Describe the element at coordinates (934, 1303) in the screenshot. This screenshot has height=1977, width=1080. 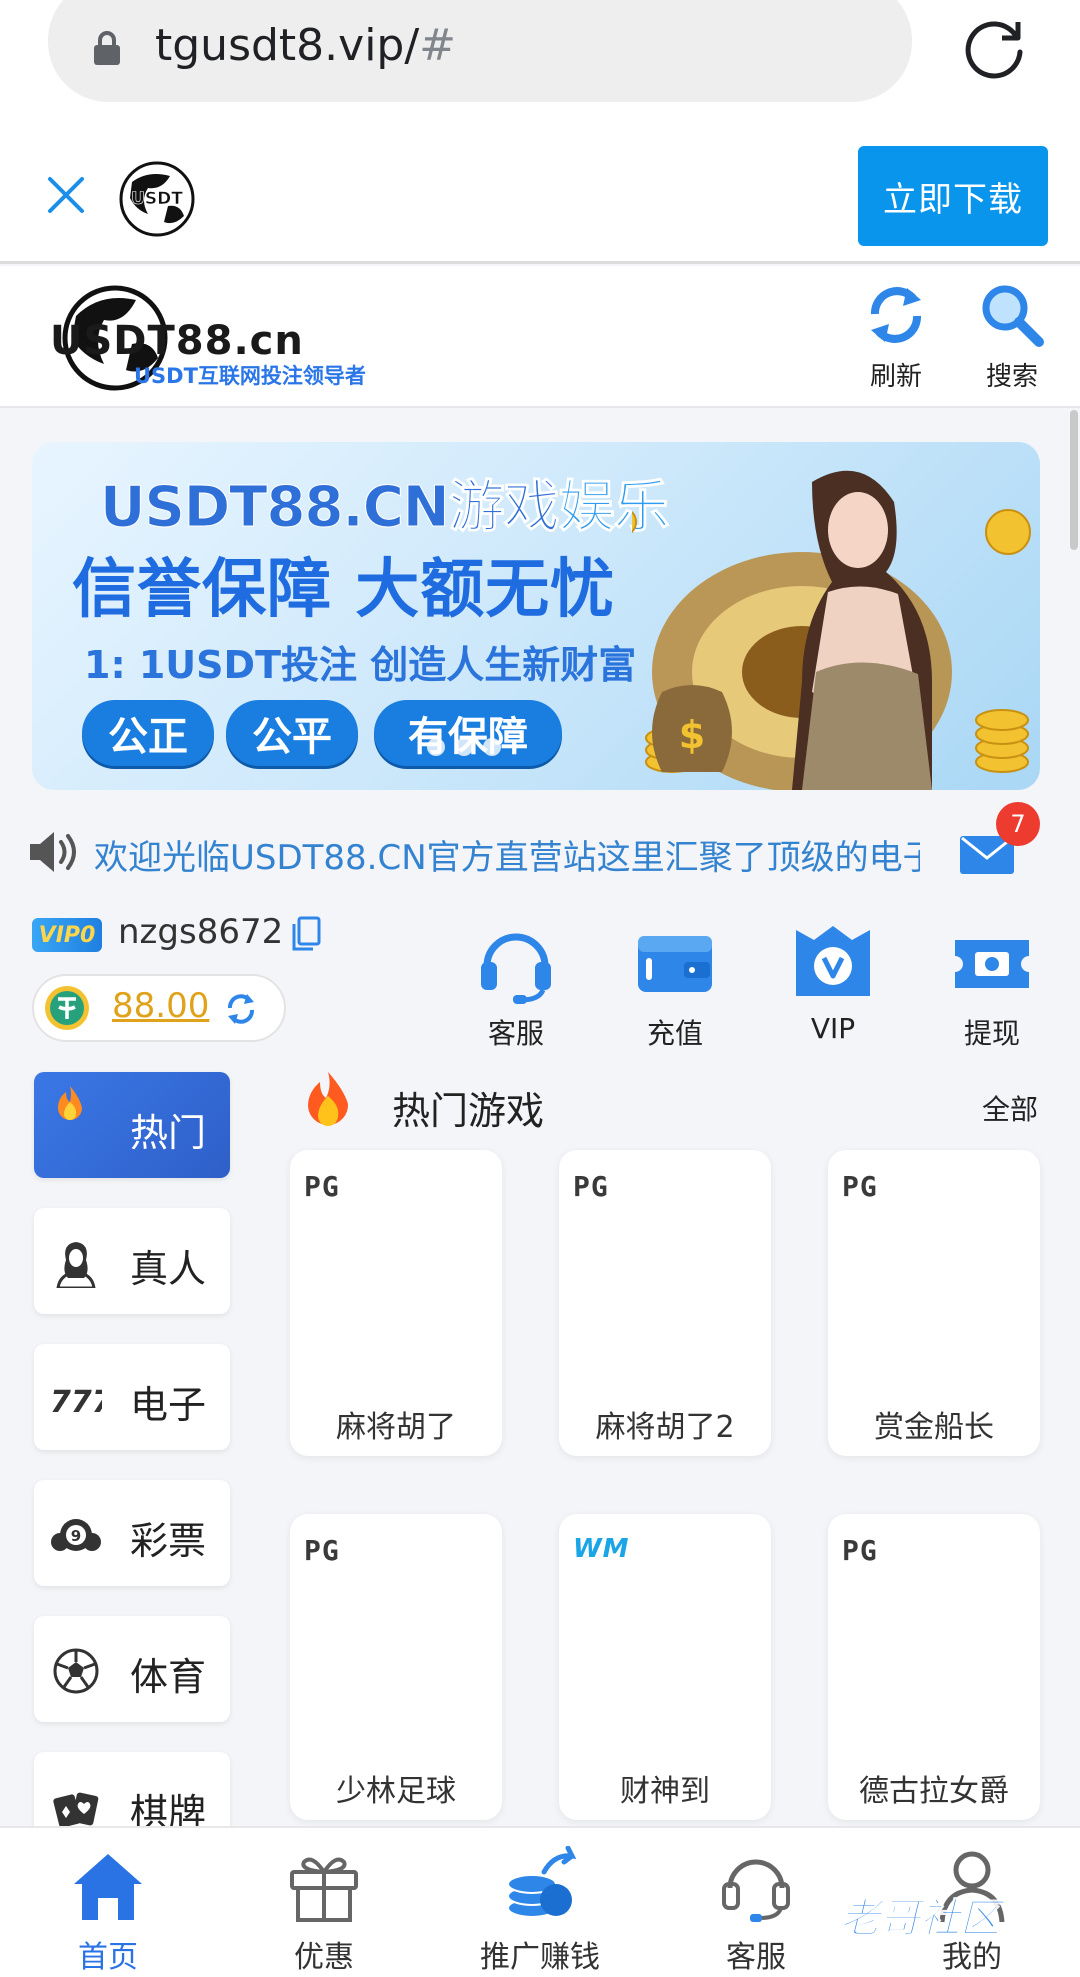
I see `game-card: PG 赏金船长` at that location.